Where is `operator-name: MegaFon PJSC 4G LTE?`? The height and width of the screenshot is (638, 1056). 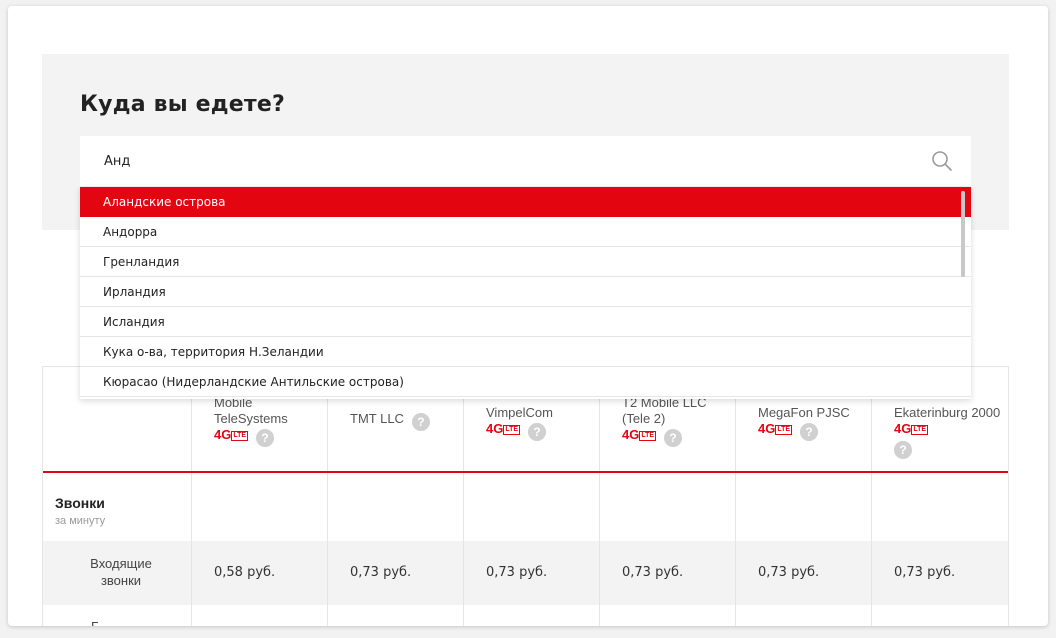
operator-name: MegaFon PJSC 4G LTE? is located at coordinates (804, 423).